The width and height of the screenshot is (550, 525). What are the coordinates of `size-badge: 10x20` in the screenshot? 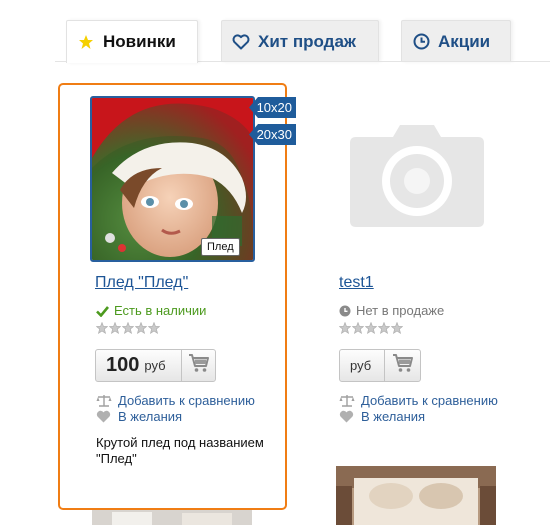 It's located at (272, 107).